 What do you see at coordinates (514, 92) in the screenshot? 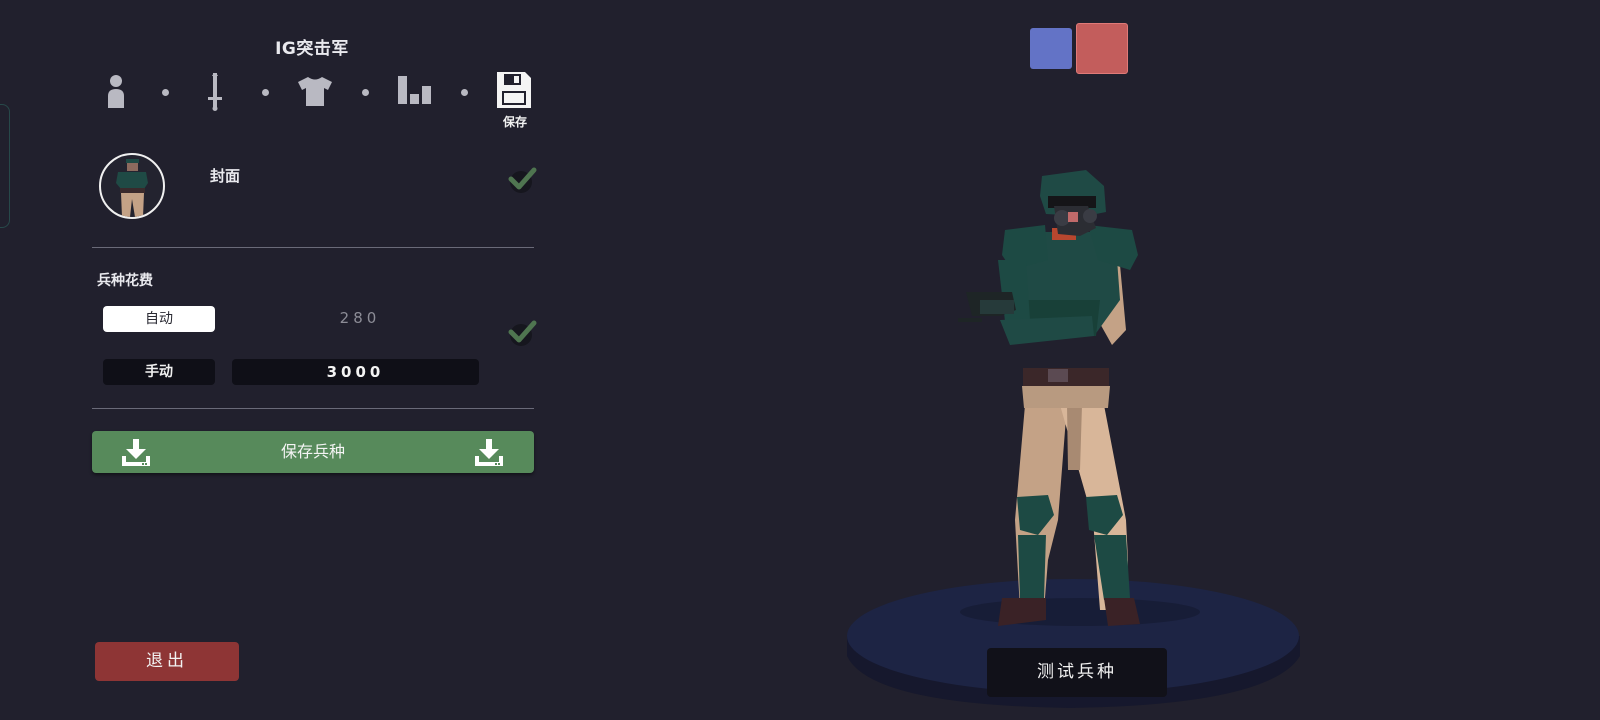
I see `floppy-disk-icon` at bounding box center [514, 92].